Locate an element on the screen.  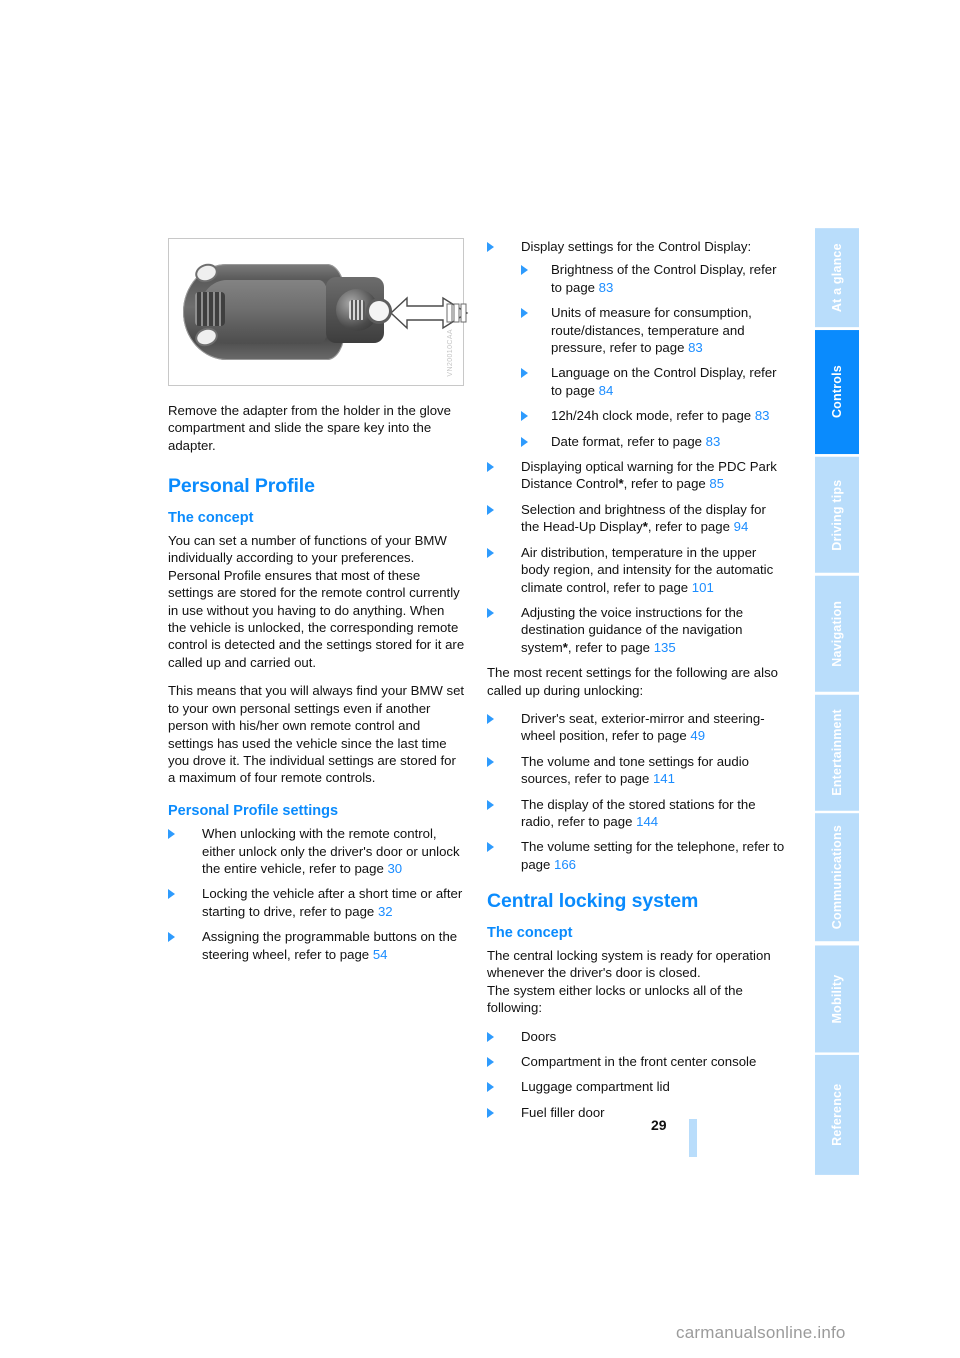
sidebar-tab-at-a-glance: At a glance is located at coordinates (837, 278).